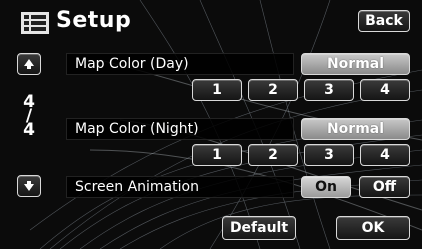  I want to click on screen-animation-off-button: Off, so click(384, 187).